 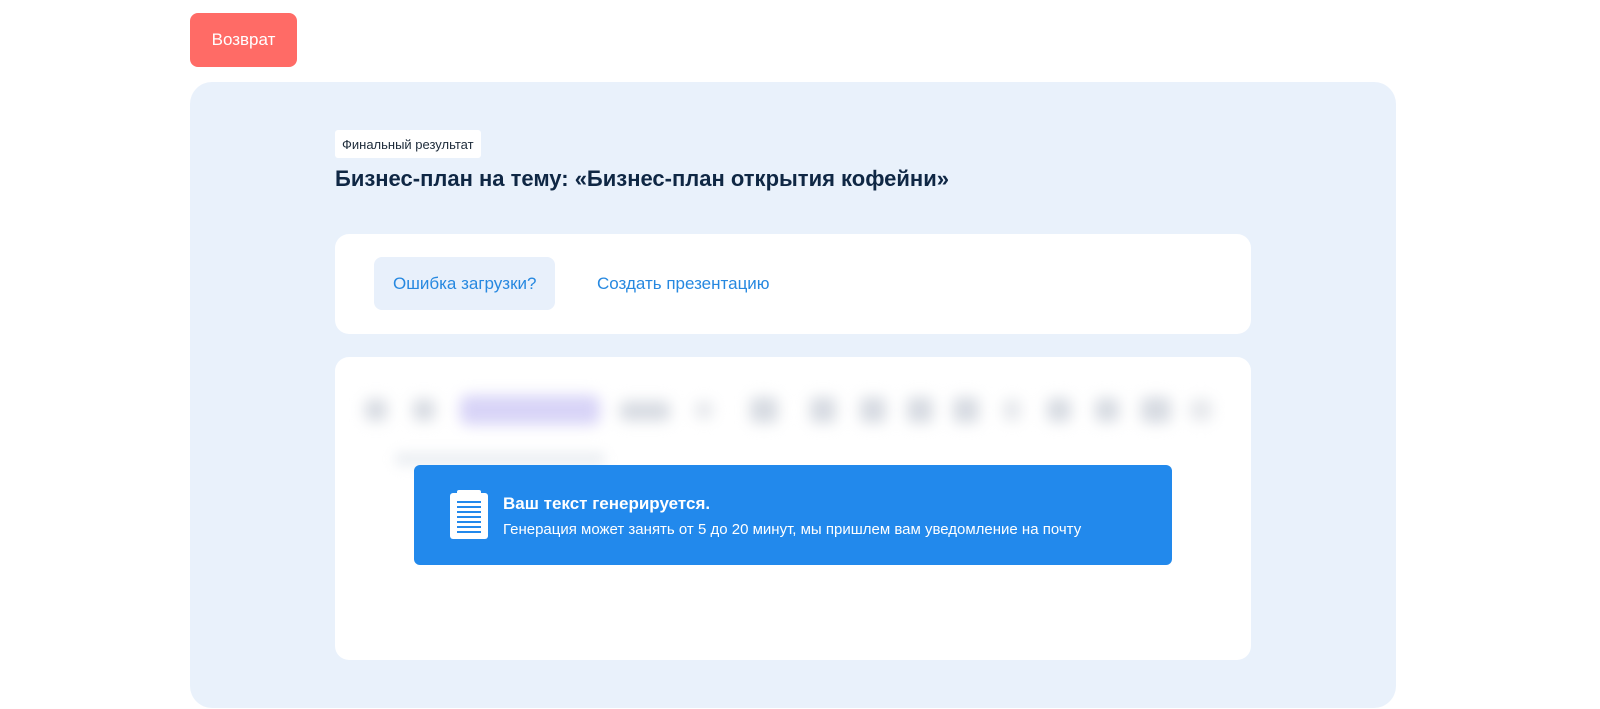 What do you see at coordinates (243, 40) in the screenshot?
I see `back-button: Возврат` at bounding box center [243, 40].